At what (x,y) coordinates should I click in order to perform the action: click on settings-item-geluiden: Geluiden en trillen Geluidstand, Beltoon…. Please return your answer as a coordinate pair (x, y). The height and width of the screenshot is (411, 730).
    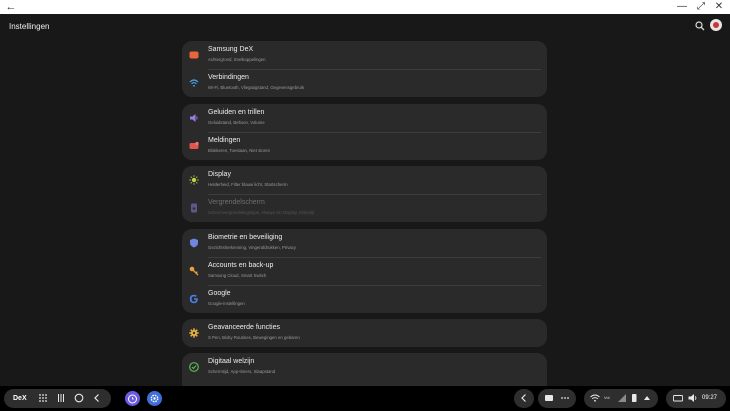
    Looking at the image, I should click on (364, 118).